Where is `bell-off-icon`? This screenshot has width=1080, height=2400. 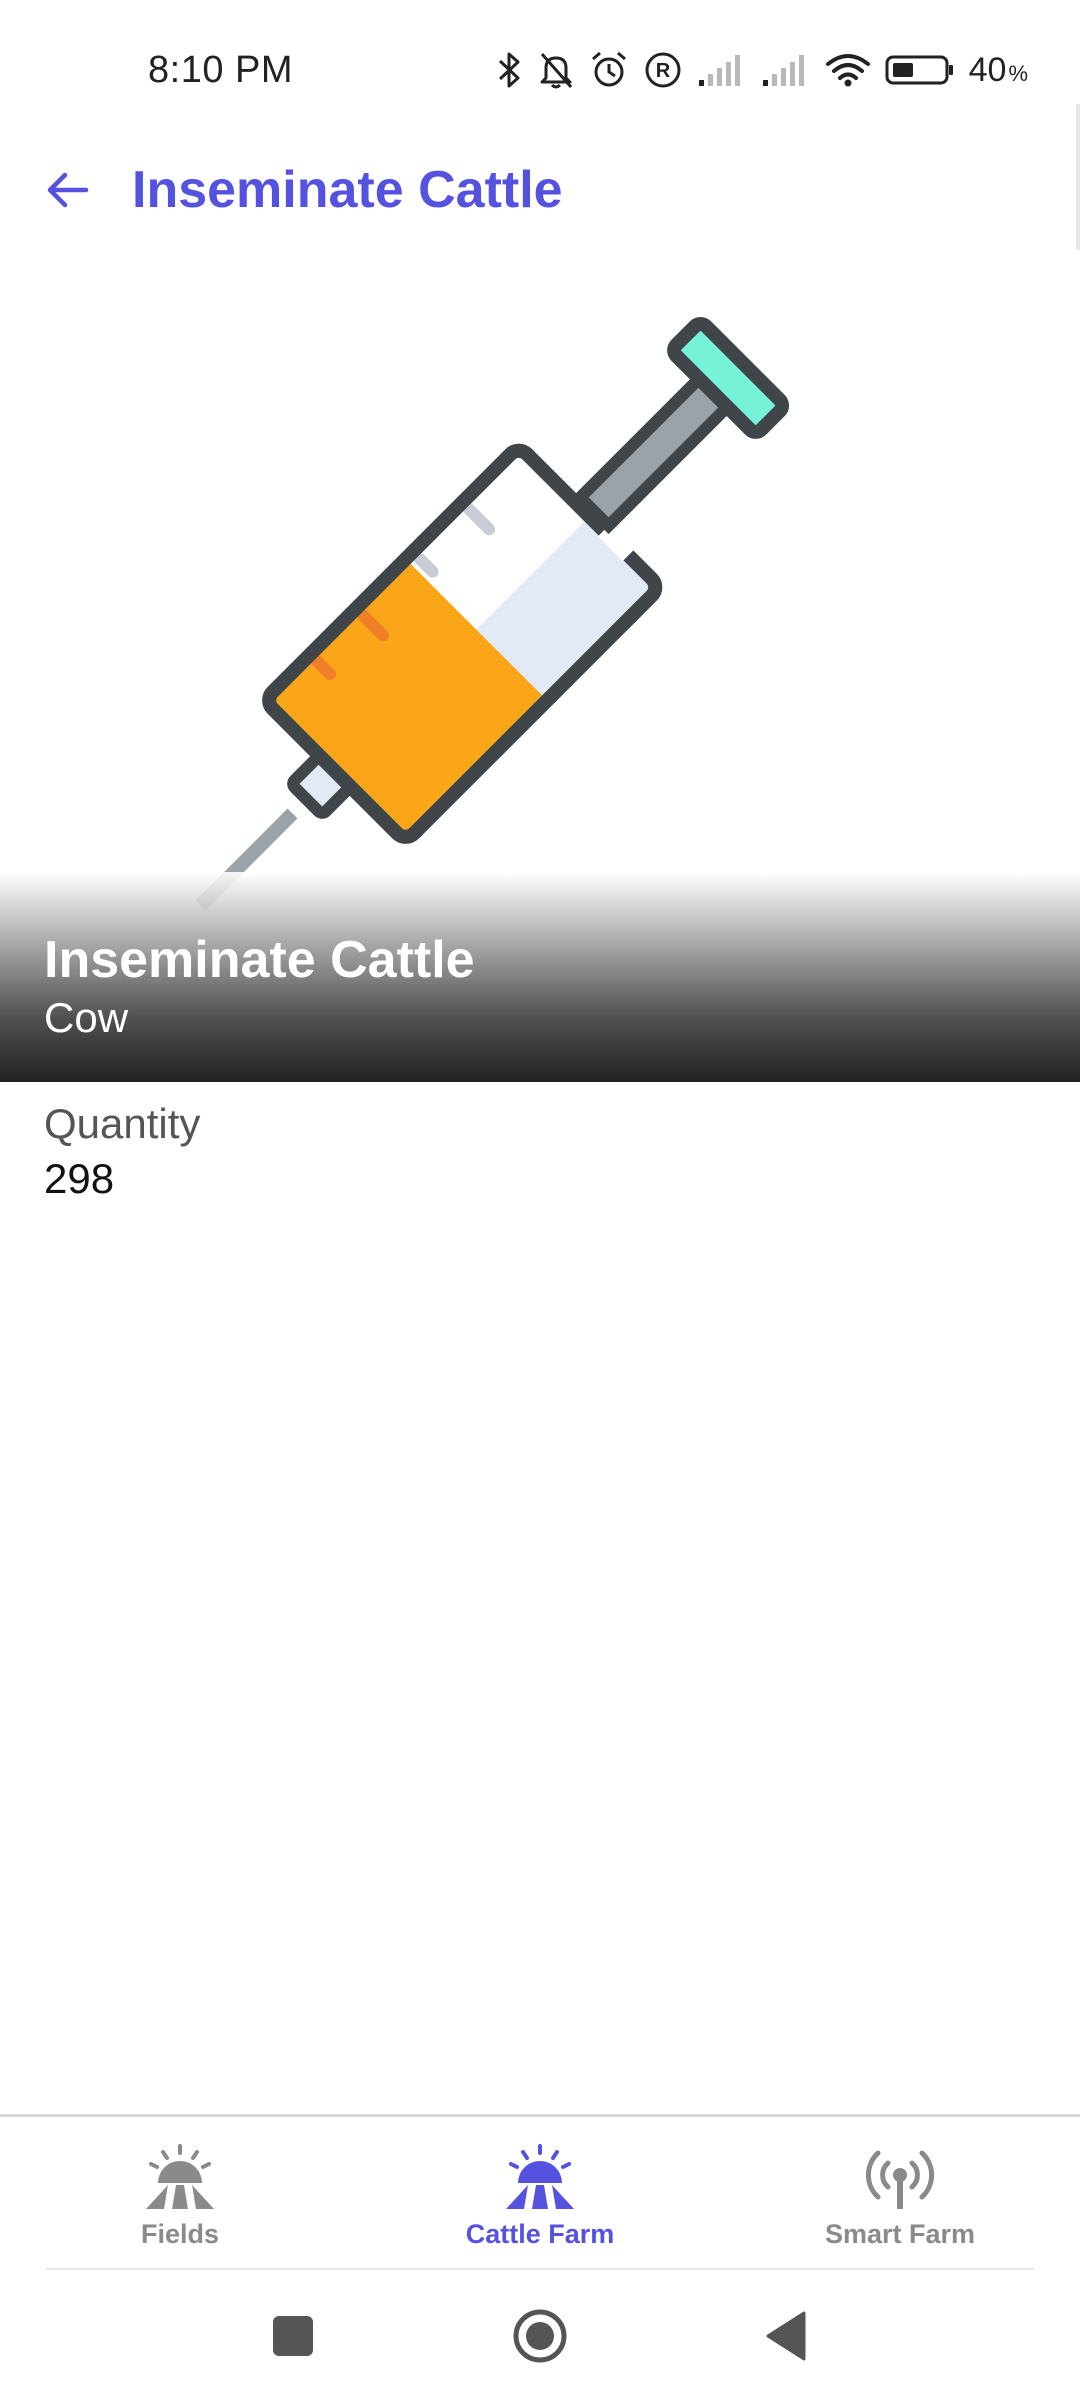
bell-off-icon is located at coordinates (556, 70).